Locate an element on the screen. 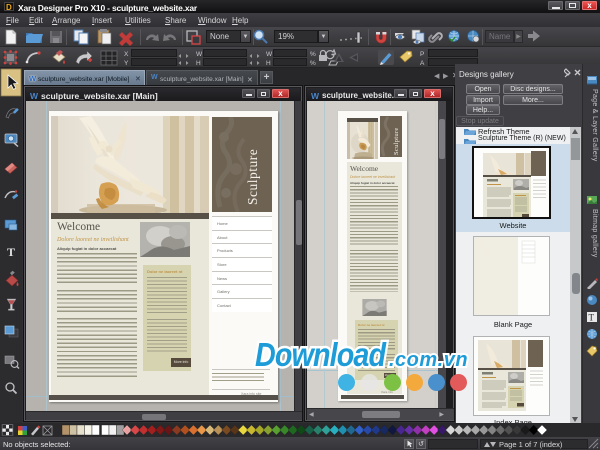 This screenshot has height=450, width=600. svg-text: X is located at coordinates (126, 54).